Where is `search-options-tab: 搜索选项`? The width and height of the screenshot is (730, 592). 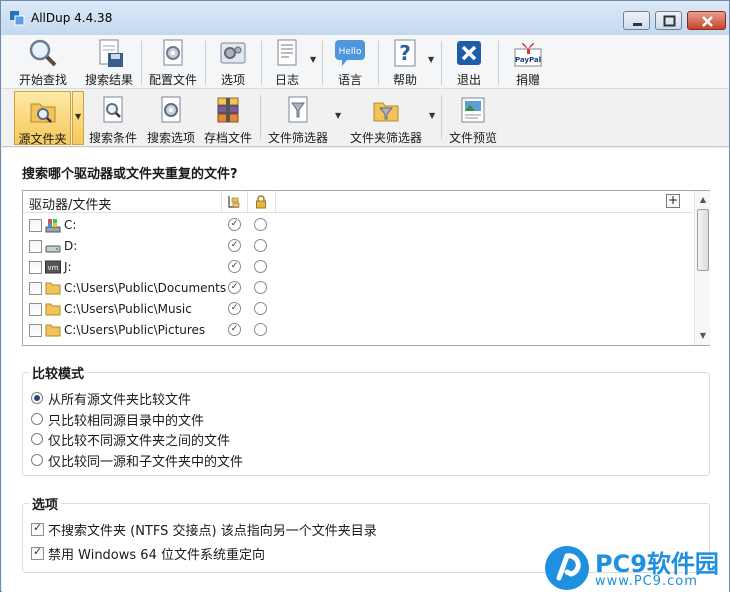 search-options-tab: 搜索选项 is located at coordinates (171, 118).